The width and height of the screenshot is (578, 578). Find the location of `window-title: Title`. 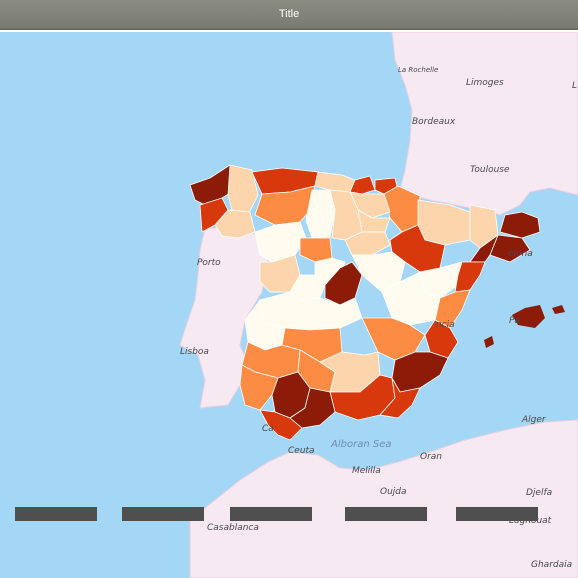

window-title: Title is located at coordinates (289, 14).